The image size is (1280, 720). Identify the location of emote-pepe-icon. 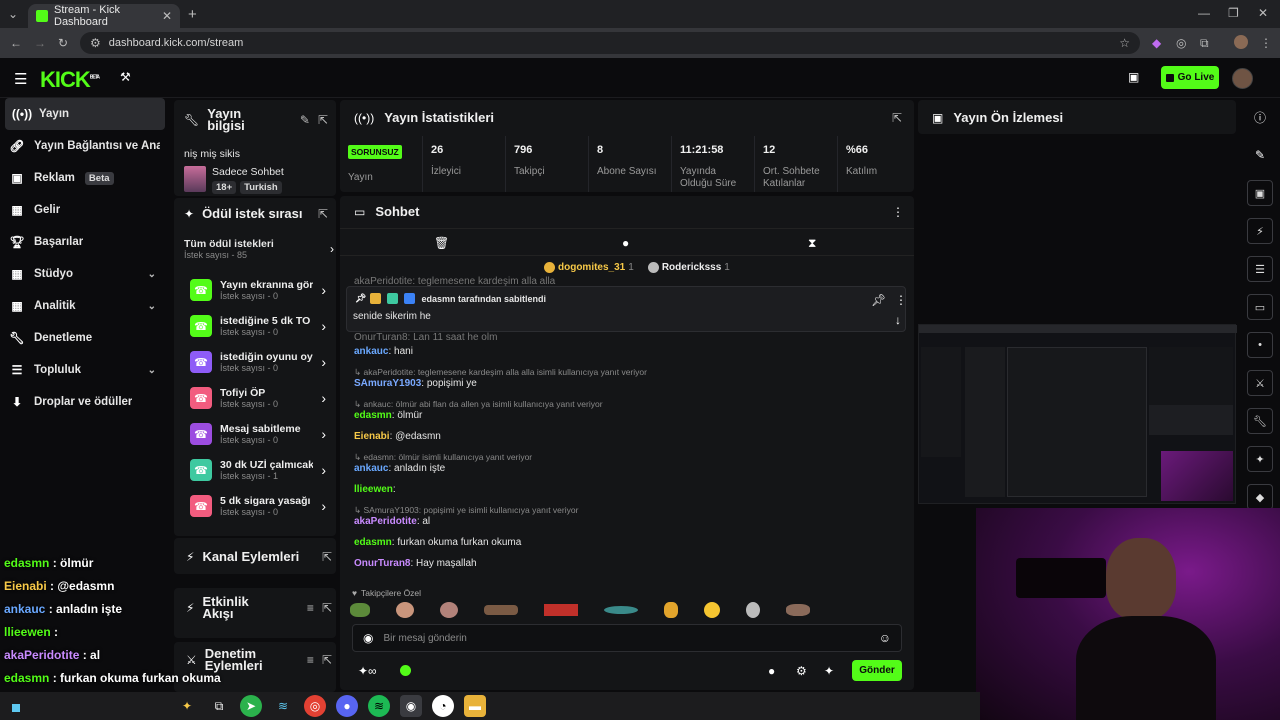
(360, 610).